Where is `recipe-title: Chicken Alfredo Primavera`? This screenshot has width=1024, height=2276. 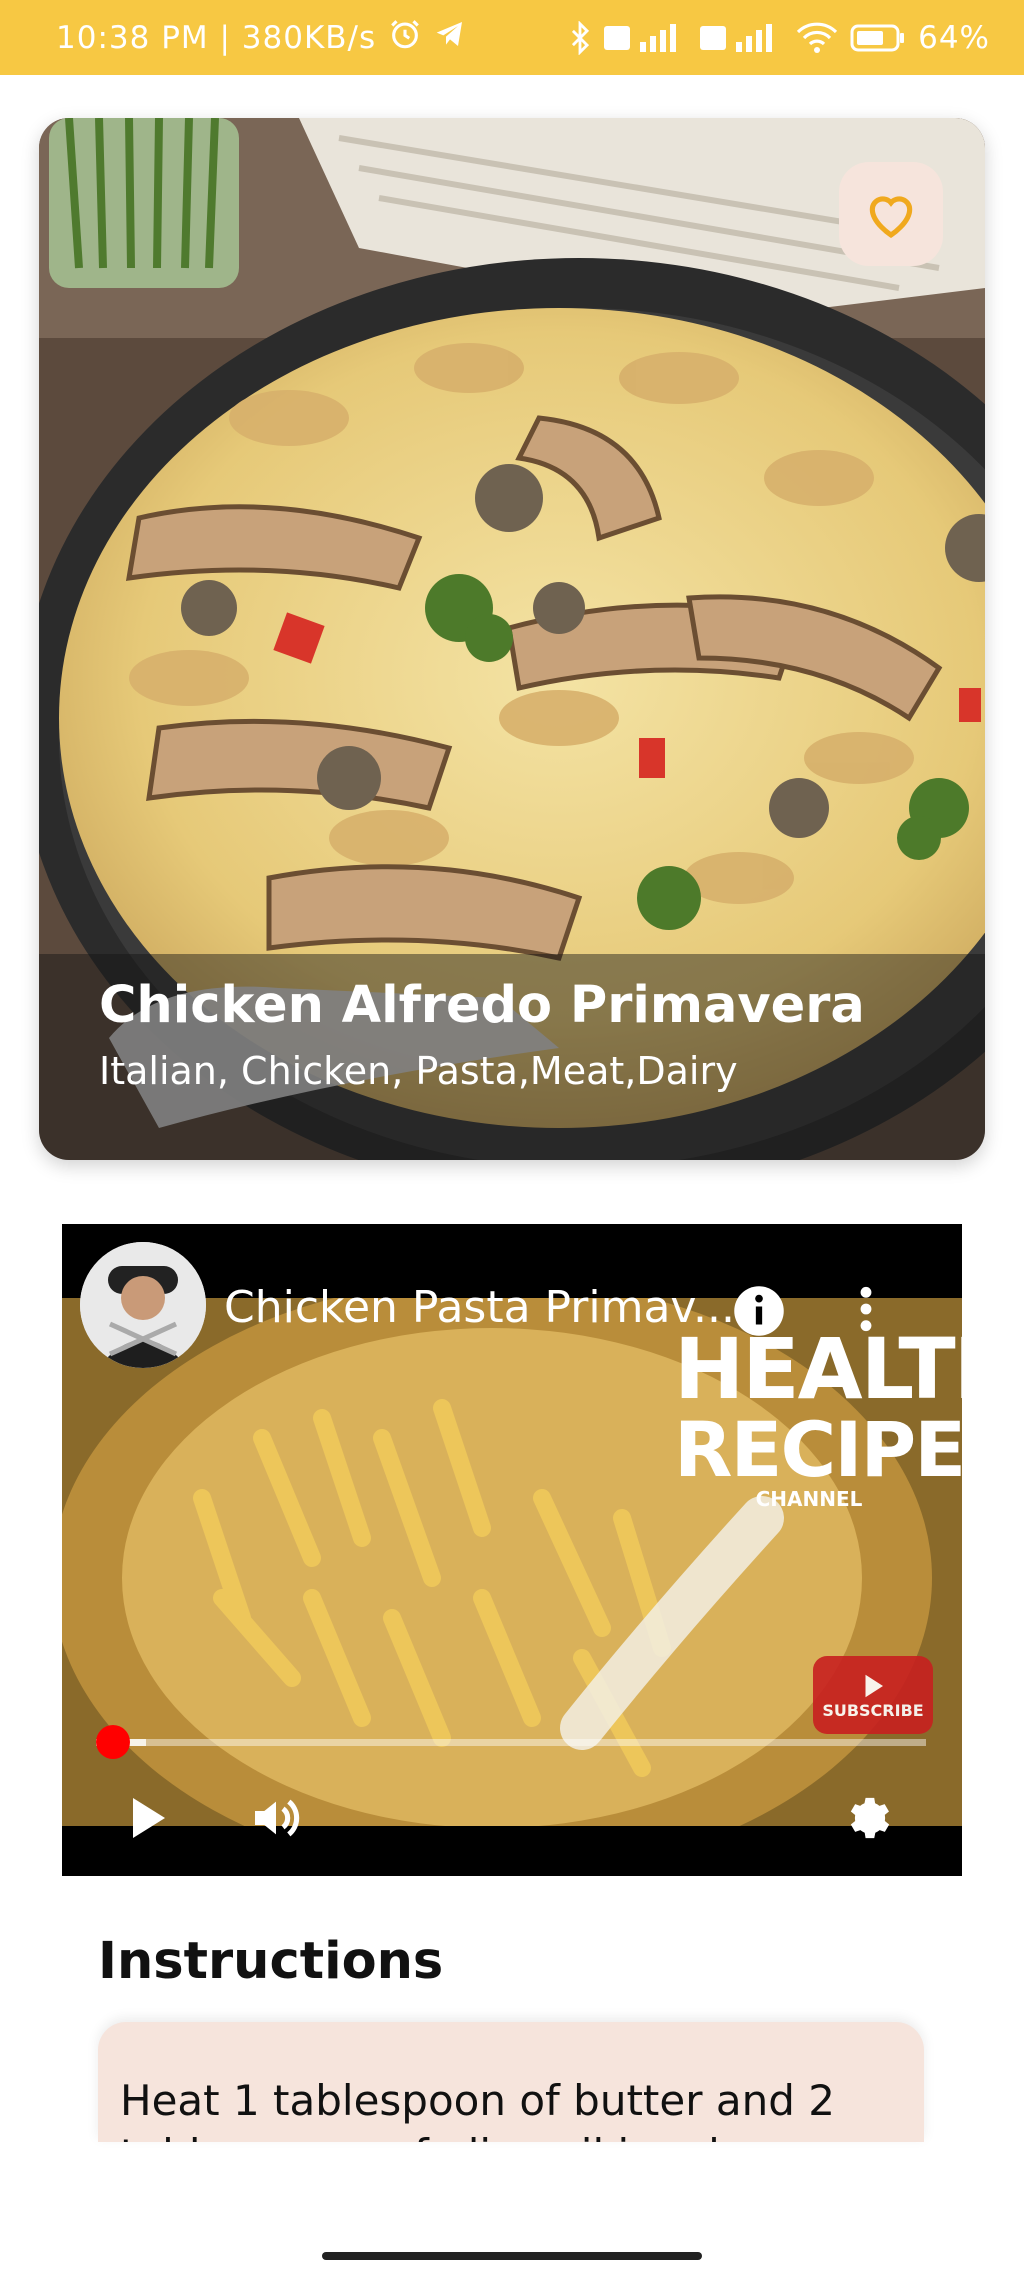 recipe-title: Chicken Alfredo Primavera is located at coordinates (482, 1005).